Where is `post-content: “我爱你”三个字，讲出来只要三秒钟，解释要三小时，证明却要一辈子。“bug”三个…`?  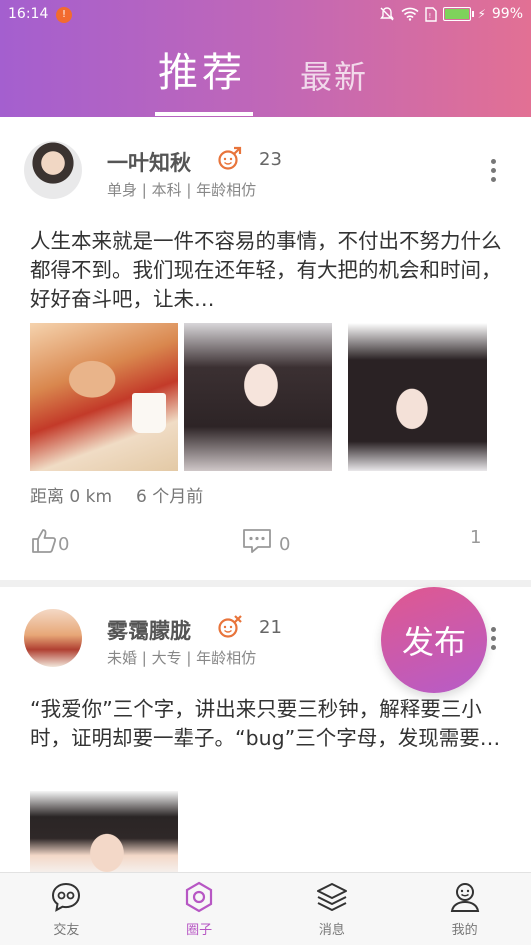
post-content: “我爱你”三个字，讲出来只要三秒钟，解释要三小时，证明却要一辈子。“bug”三个… is located at coordinates (266, 724).